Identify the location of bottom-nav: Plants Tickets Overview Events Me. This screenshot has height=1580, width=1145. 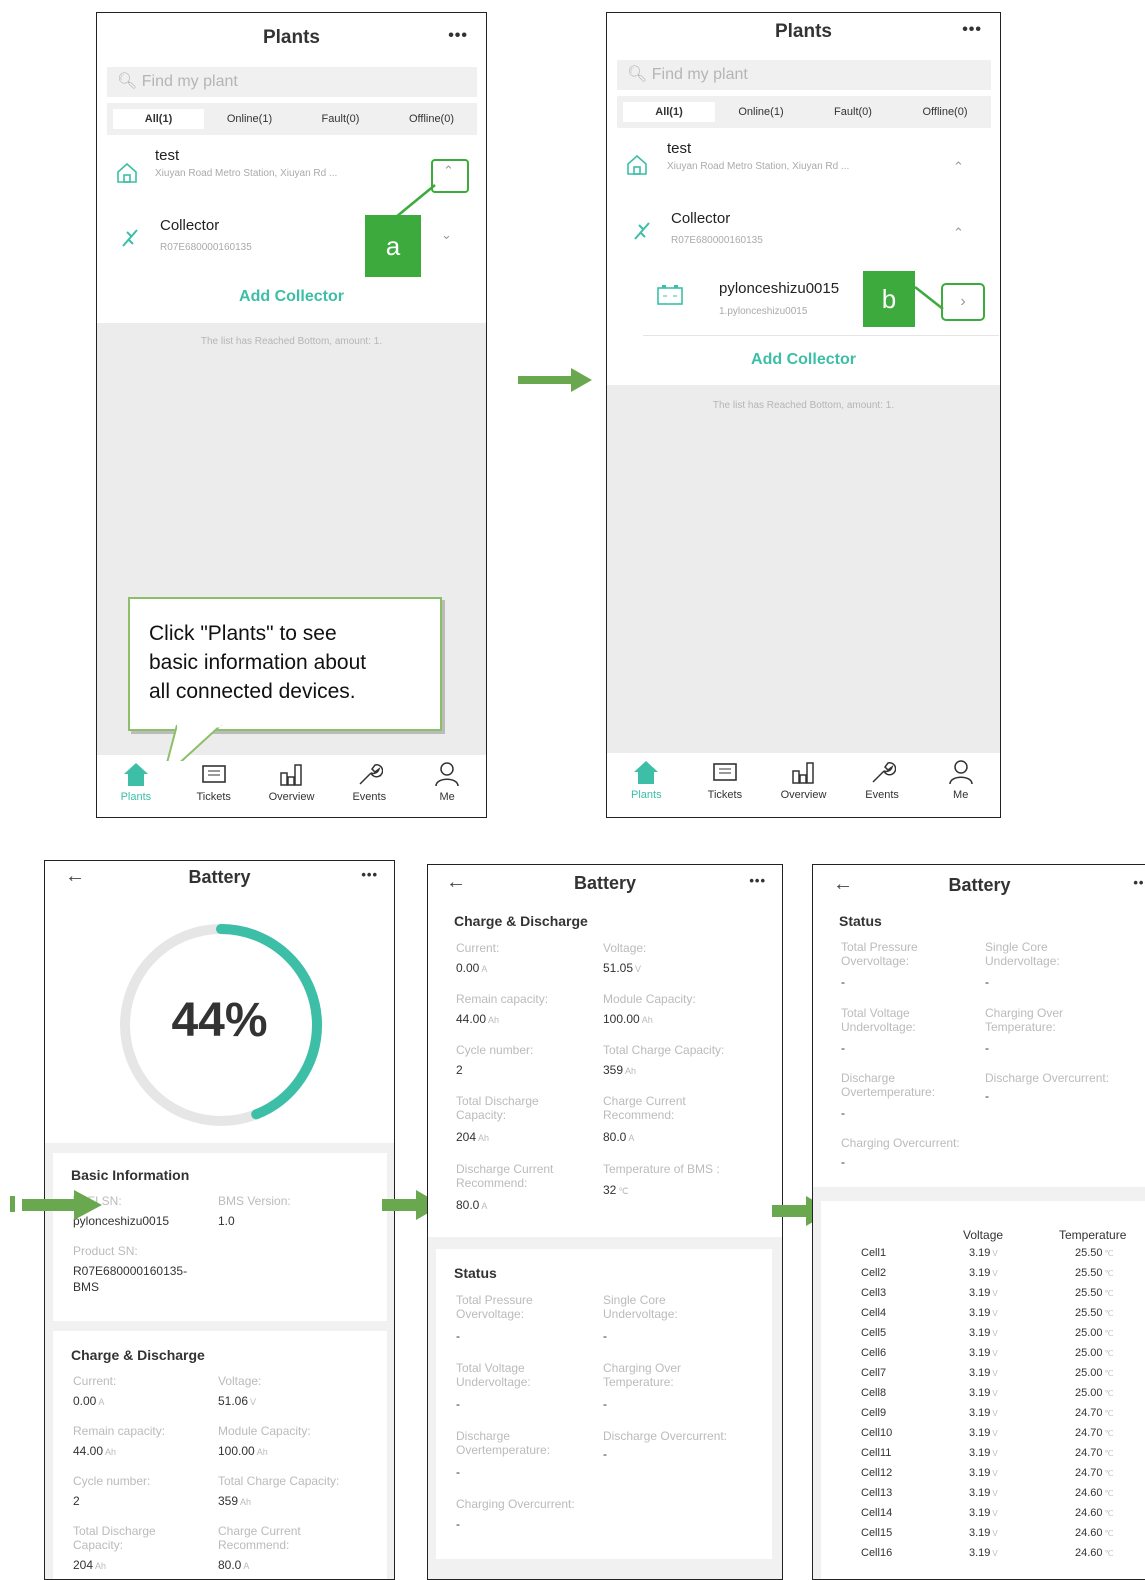
(803, 780).